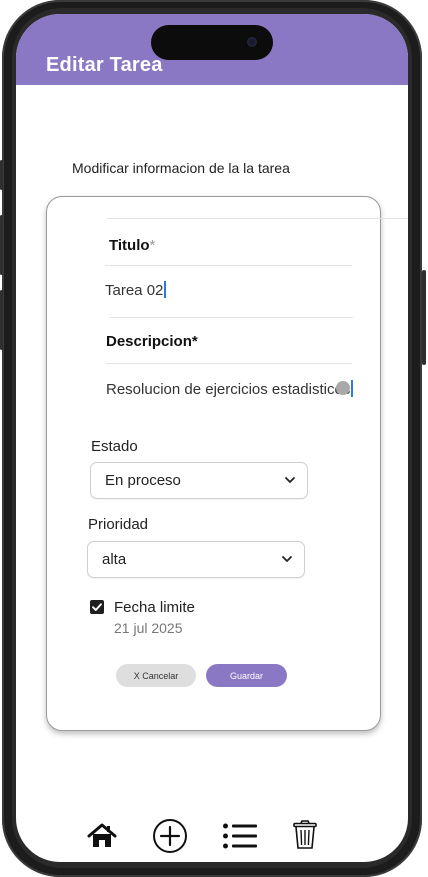 Image resolution: width=428 pixels, height=877 pixels. I want to click on deadline-date: 21 jul 2025, so click(148, 628).